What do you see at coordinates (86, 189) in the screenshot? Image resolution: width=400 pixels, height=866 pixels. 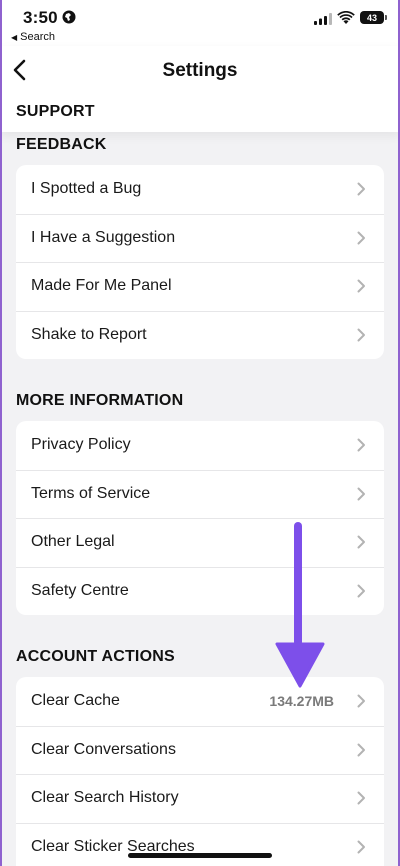 I see `row-label: I Spotted a Bug` at bounding box center [86, 189].